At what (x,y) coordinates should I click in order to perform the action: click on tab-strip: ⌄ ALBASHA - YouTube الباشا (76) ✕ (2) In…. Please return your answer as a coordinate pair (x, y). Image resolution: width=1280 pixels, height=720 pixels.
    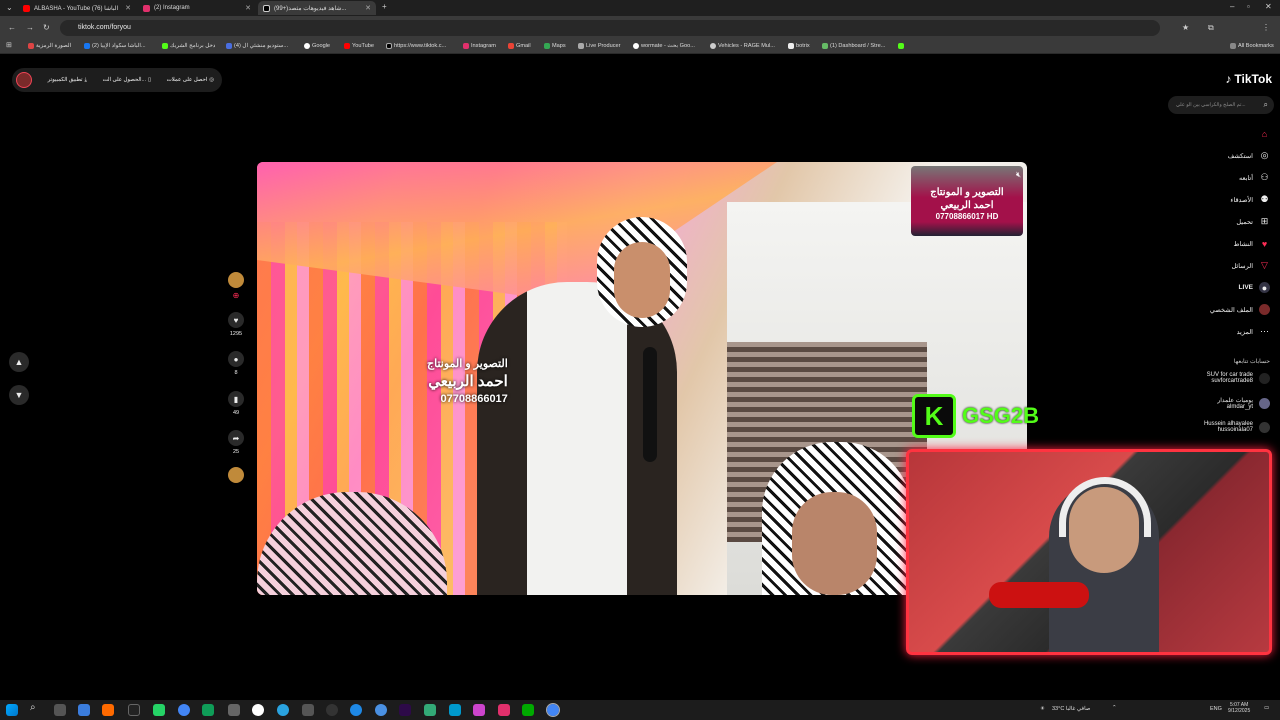
    Looking at the image, I should click on (640, 8).